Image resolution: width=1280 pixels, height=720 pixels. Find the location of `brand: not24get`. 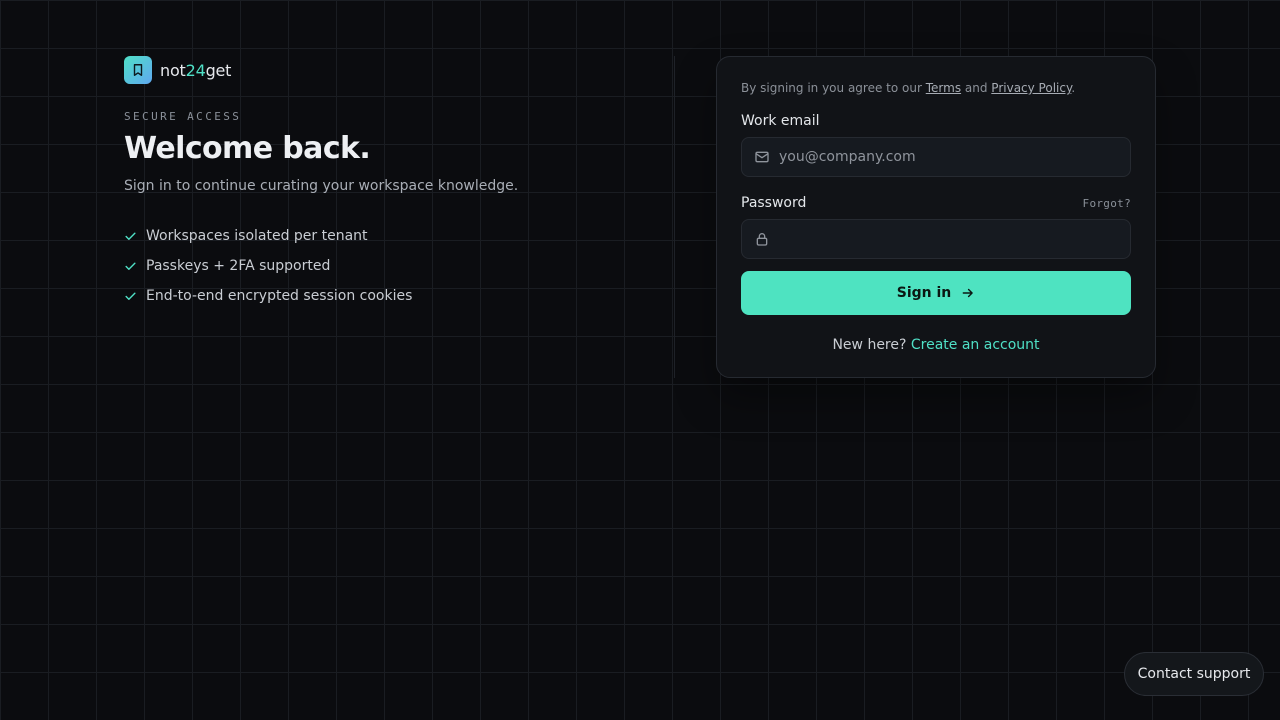

brand: not24get is located at coordinates (384, 70).